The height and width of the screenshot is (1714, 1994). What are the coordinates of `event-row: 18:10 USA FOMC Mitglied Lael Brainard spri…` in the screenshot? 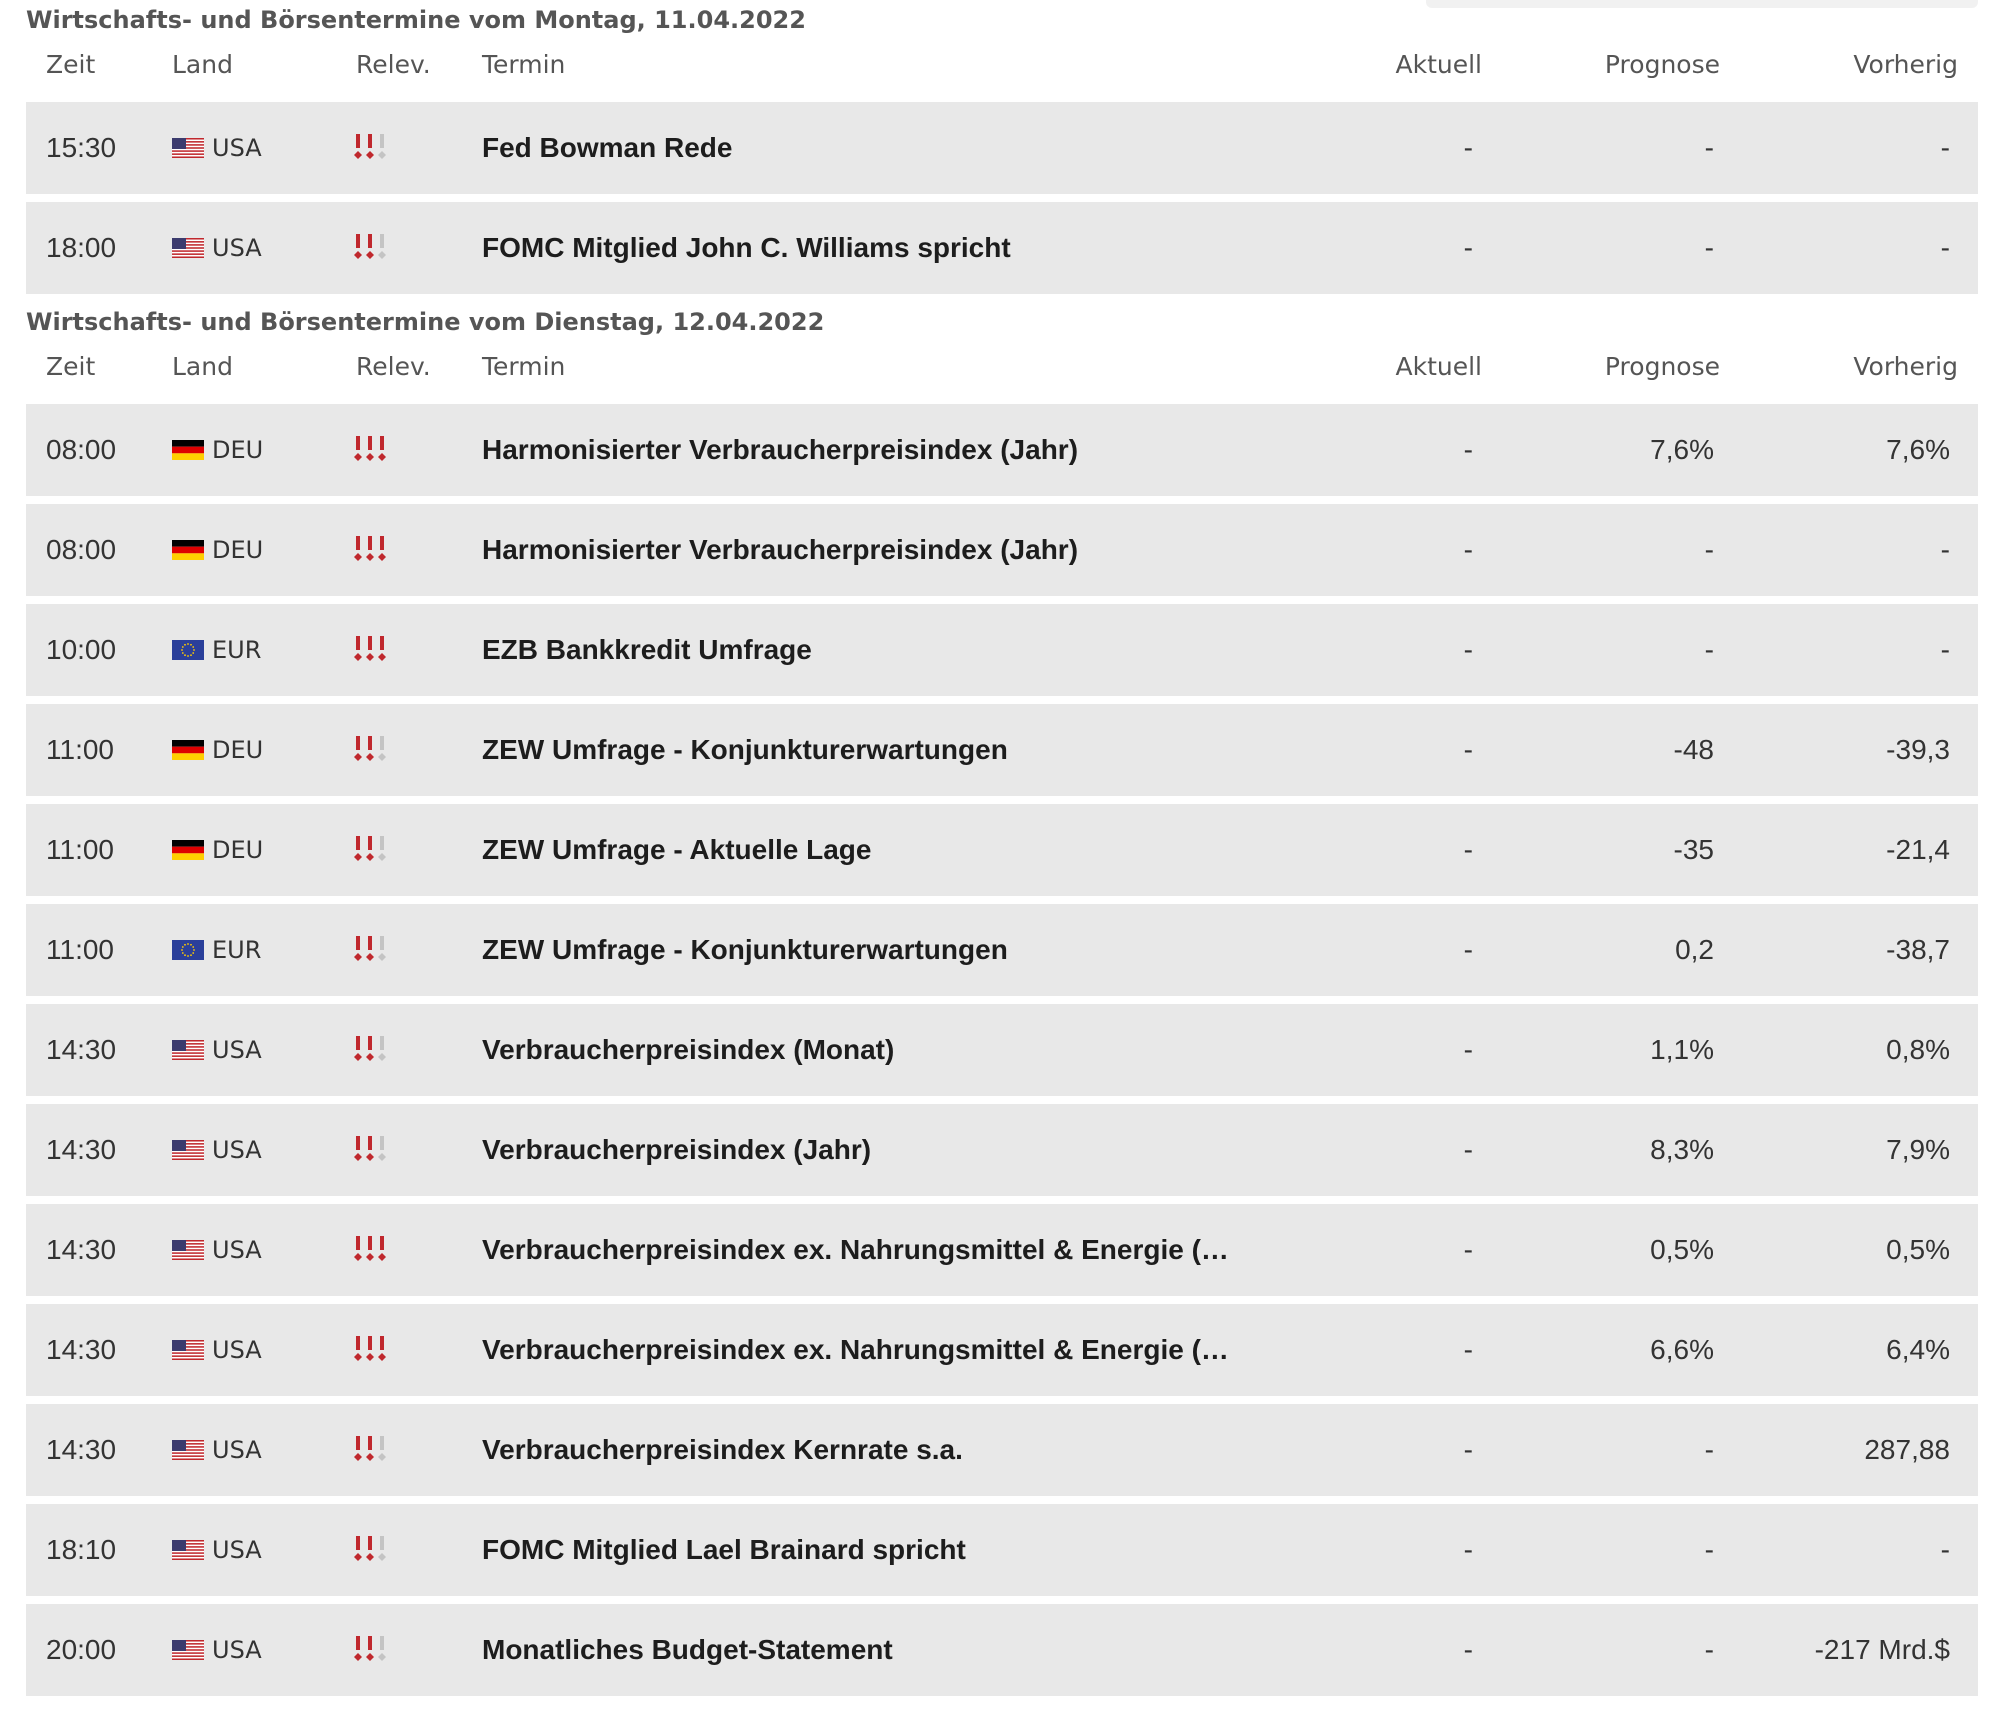 It's located at (1002, 1550).